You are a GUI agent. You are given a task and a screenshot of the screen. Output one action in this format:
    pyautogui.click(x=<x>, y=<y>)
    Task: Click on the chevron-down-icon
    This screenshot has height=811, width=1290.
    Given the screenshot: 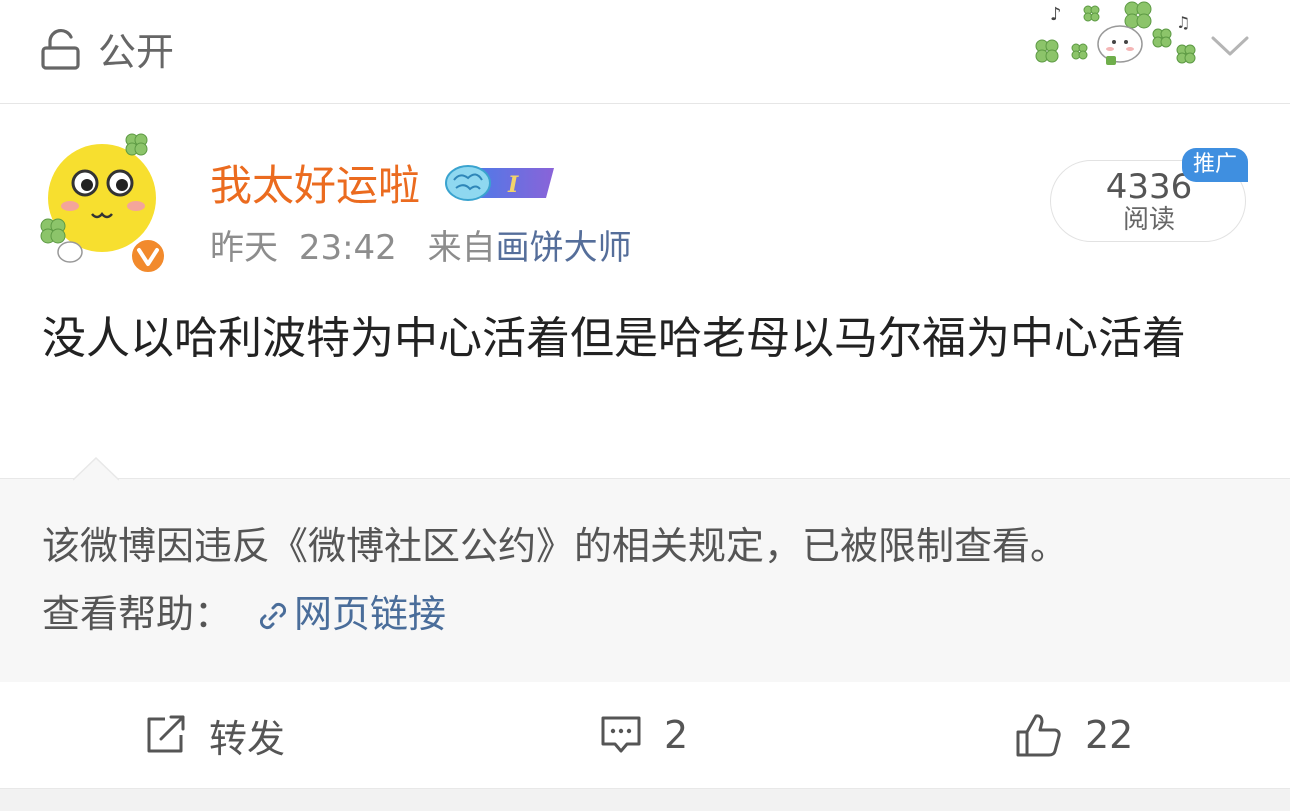 What is the action you would take?
    pyautogui.click(x=1230, y=47)
    